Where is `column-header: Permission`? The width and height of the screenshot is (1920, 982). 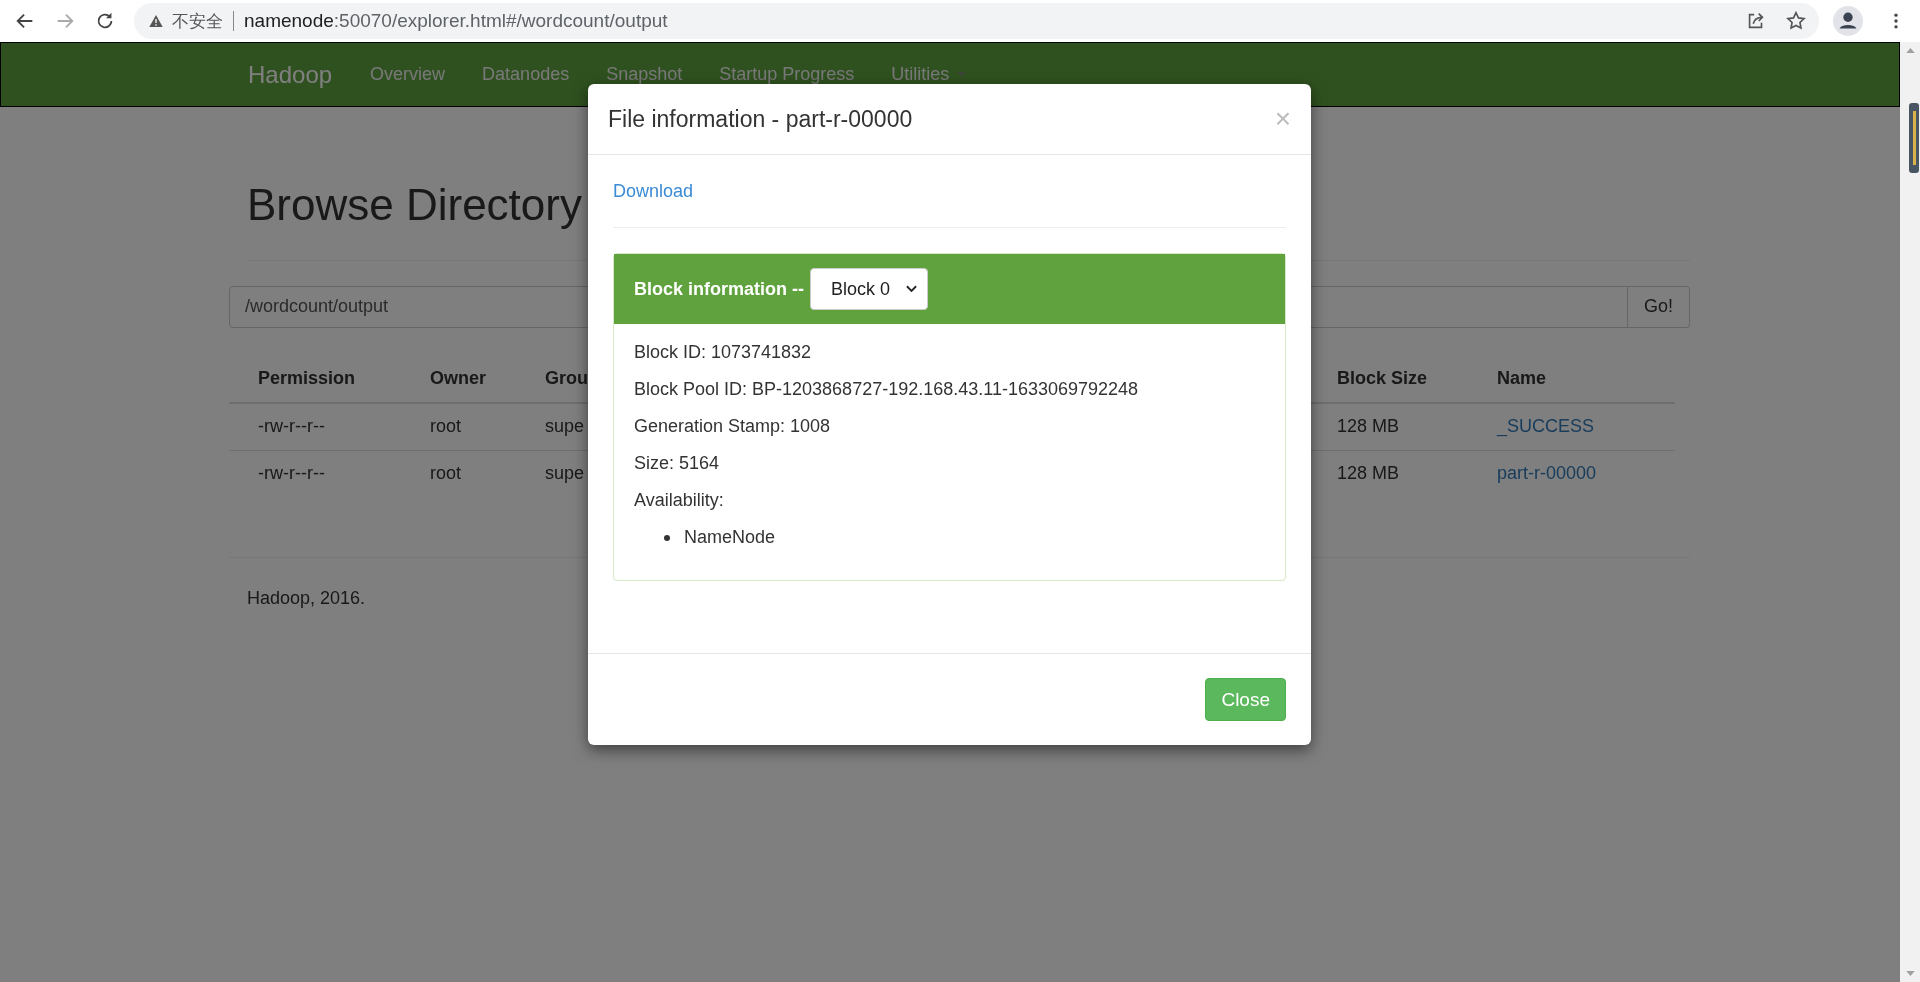
column-header: Permission is located at coordinates (307, 379).